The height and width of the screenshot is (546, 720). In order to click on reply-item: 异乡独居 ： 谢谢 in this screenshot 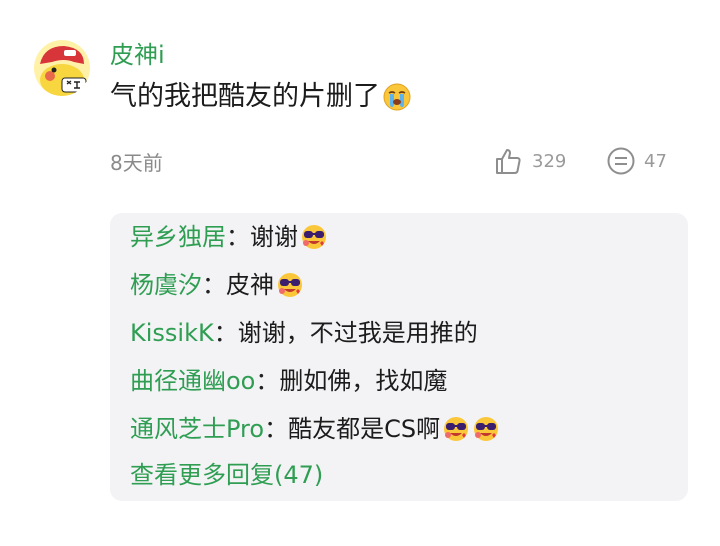, I will do `click(229, 237)`.